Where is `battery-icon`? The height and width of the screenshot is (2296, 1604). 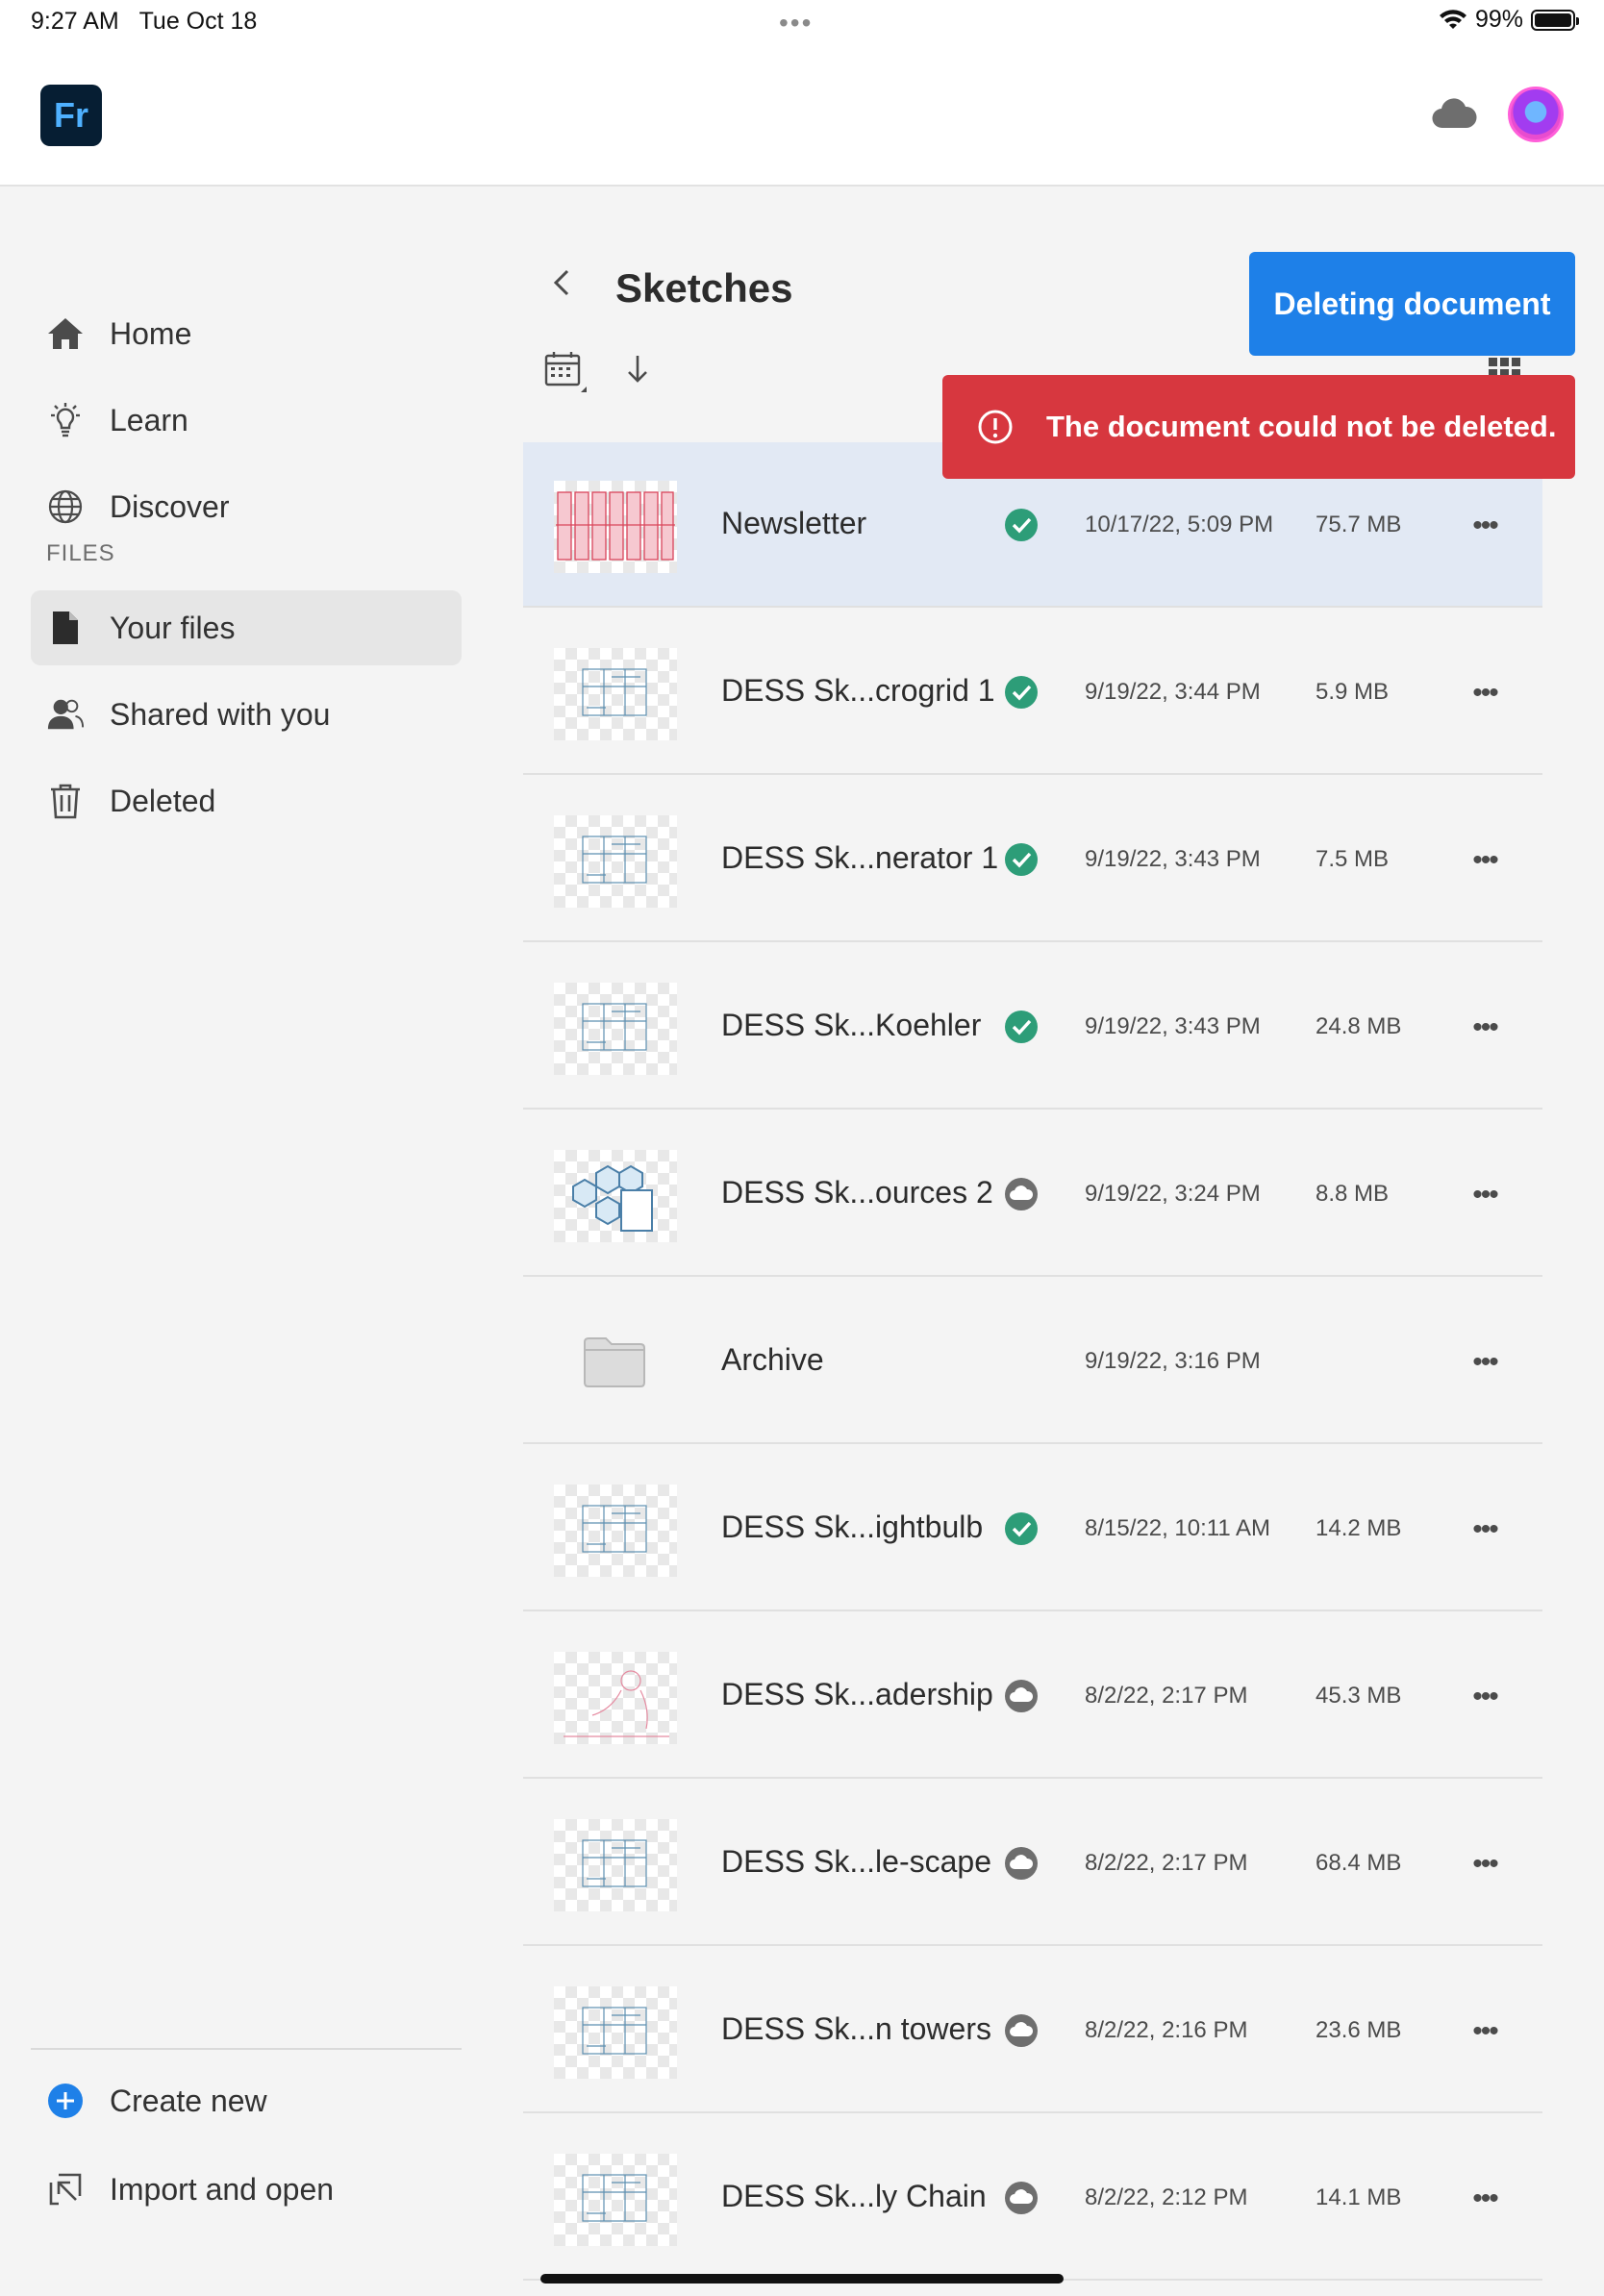 battery-icon is located at coordinates (1555, 20).